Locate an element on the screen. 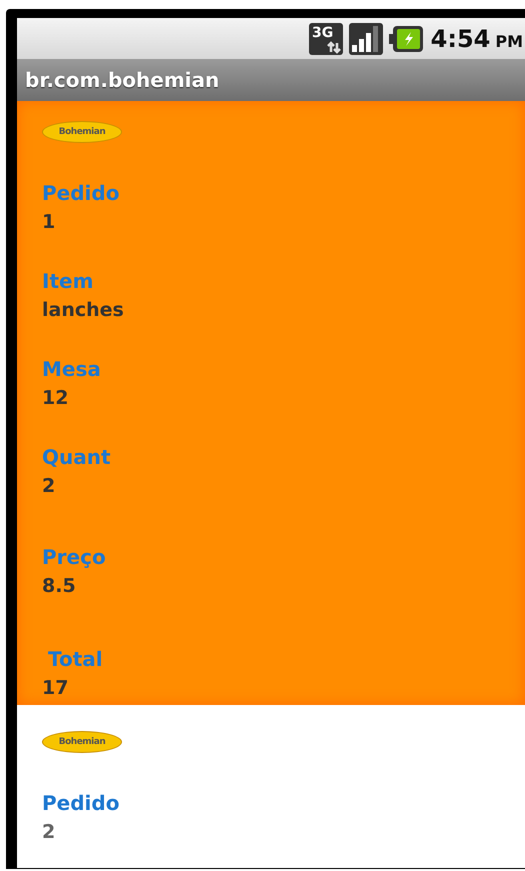 The height and width of the screenshot is (871, 525). field-label: Item is located at coordinates (68, 281).